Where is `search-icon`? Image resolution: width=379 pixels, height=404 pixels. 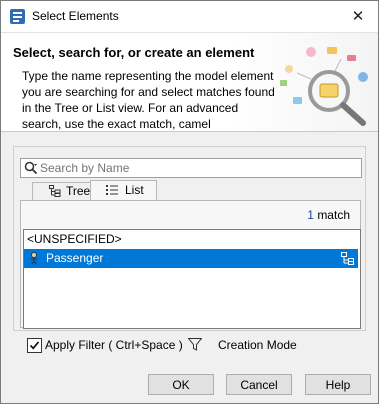 search-icon is located at coordinates (31, 168).